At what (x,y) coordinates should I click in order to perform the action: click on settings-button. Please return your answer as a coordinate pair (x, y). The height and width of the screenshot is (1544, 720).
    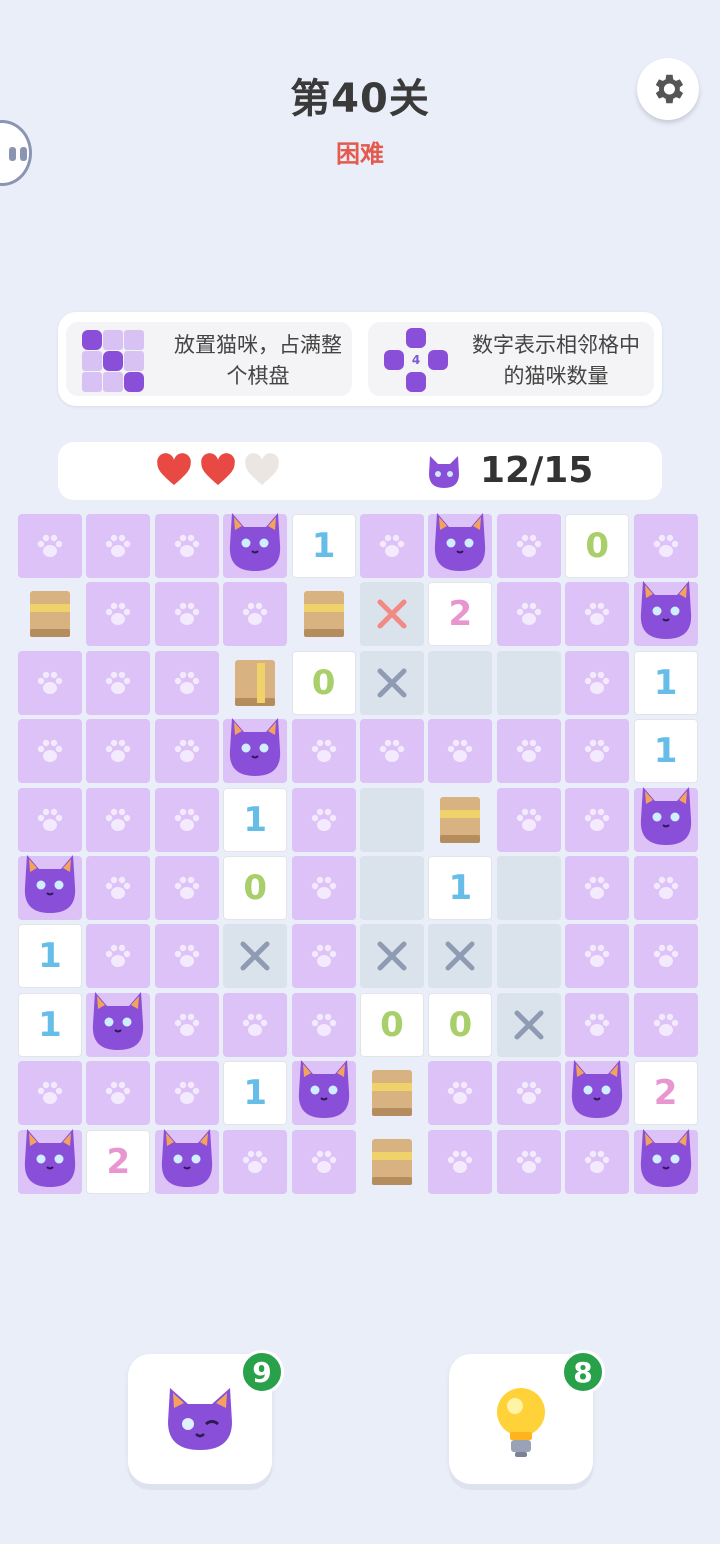
    Looking at the image, I should click on (668, 89).